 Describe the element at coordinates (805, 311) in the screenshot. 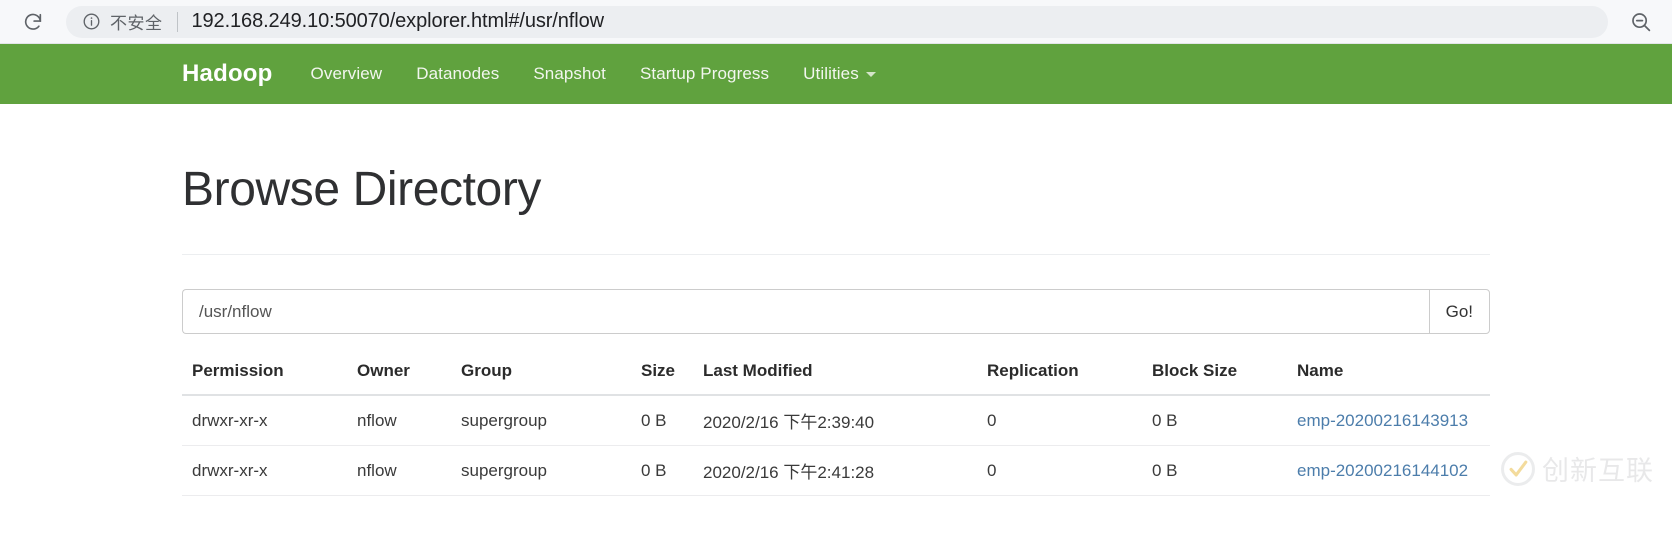

I see `path-input` at that location.